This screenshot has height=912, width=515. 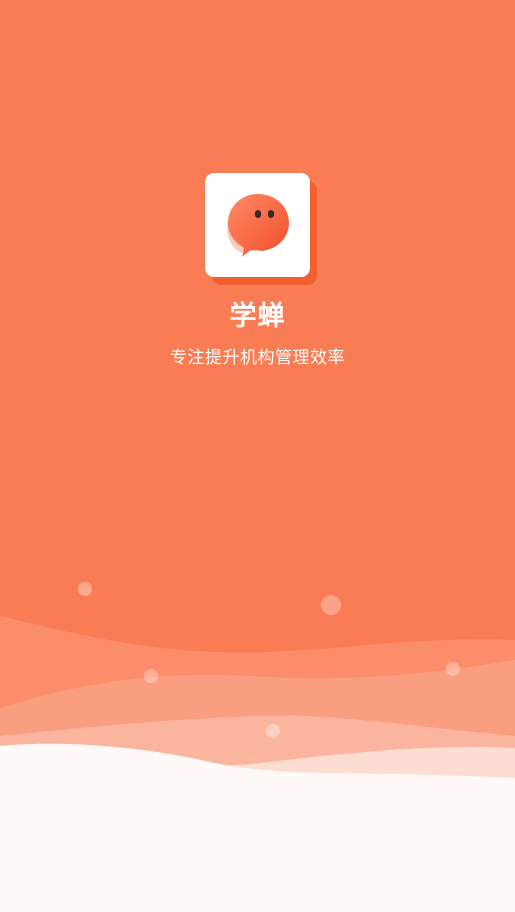 I want to click on app-tagline: 专注提升机构管理效率, so click(x=257, y=358).